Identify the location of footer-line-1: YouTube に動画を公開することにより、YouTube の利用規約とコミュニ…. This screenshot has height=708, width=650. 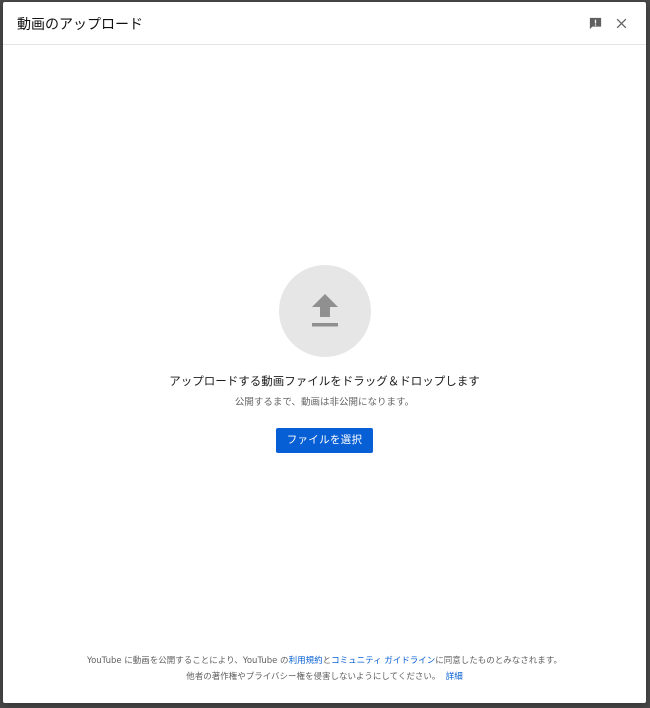
(324, 661).